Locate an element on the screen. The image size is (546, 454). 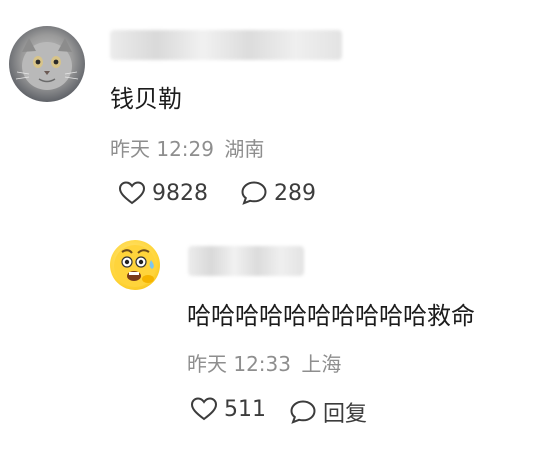
reply-meta: 昨天 12:33 上海 is located at coordinates (264, 362).